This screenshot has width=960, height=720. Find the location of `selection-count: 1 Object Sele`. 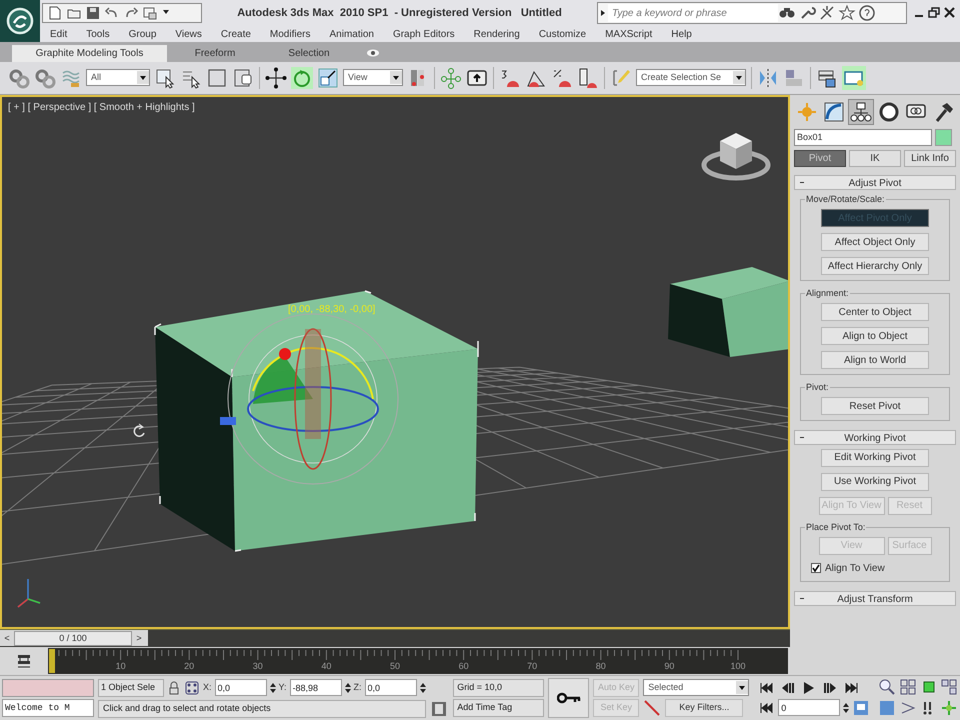

selection-count: 1 Object Sele is located at coordinates (131, 687).